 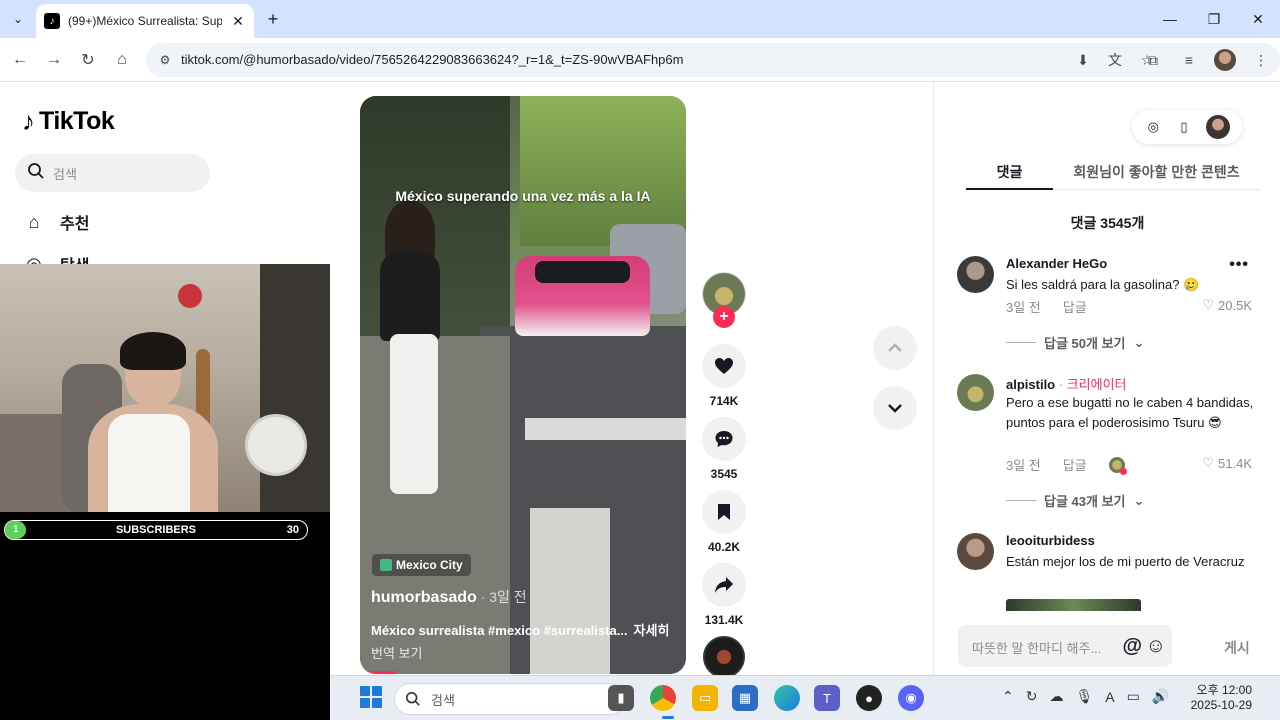 What do you see at coordinates (54, 60) in the screenshot?
I see `forward-button: →` at bounding box center [54, 60].